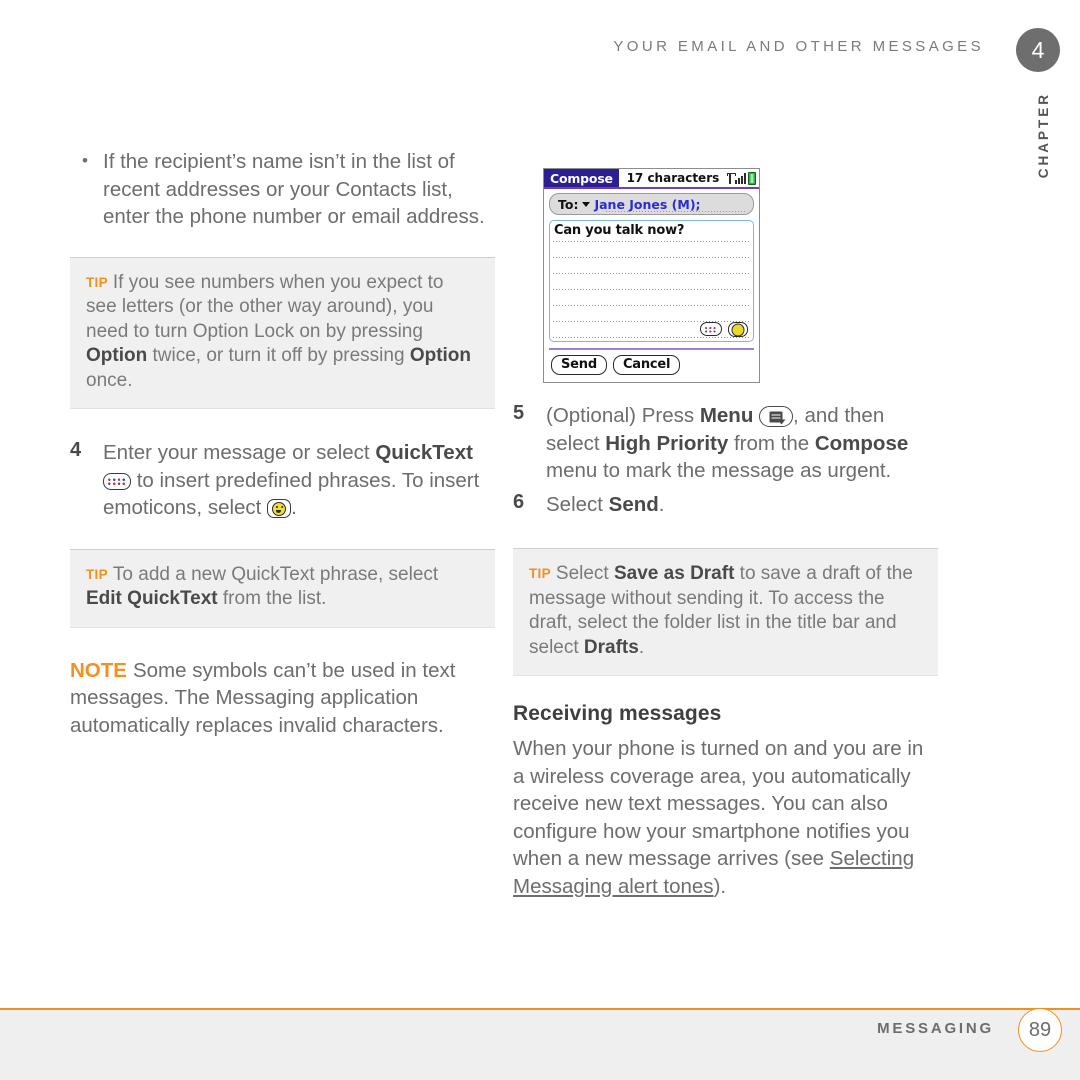 The image size is (1080, 1080). What do you see at coordinates (109, 380) in the screenshot?
I see `tip-part-3: once.` at bounding box center [109, 380].